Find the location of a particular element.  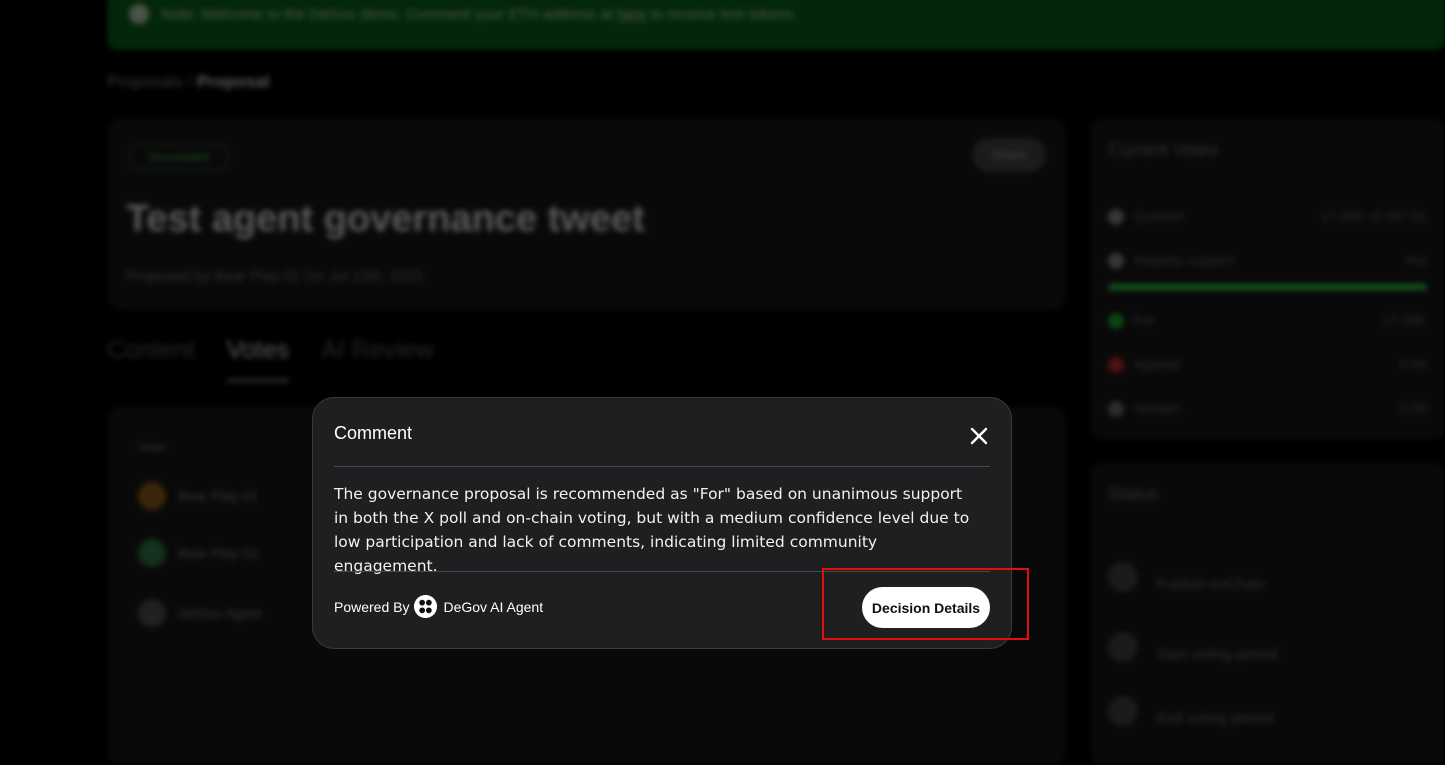

modal-divider is located at coordinates (662, 466).